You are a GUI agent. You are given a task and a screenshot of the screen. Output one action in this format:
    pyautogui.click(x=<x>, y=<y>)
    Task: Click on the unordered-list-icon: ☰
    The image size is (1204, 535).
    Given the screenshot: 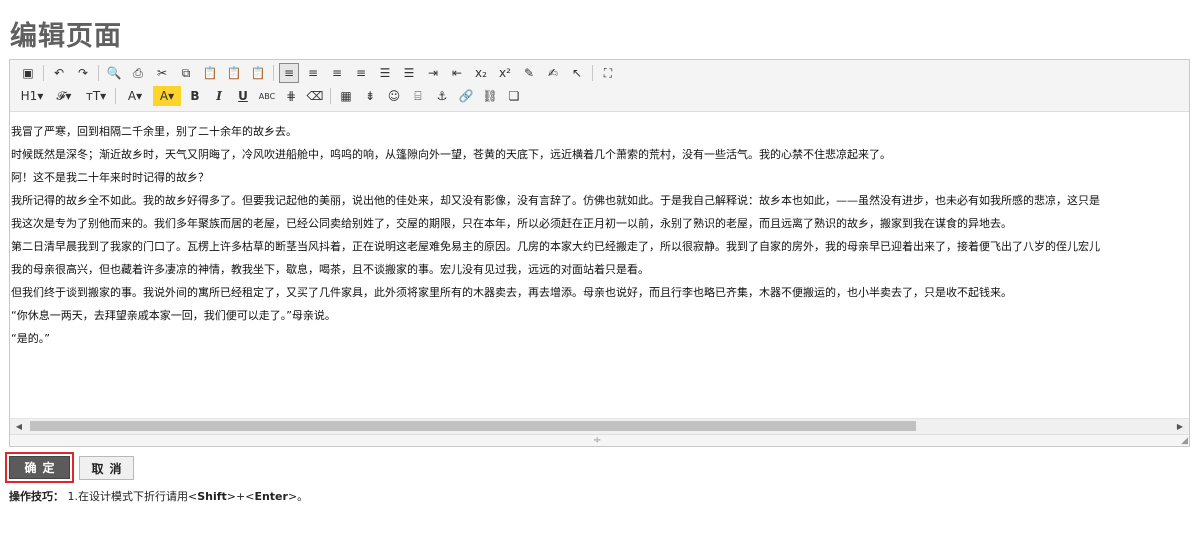 What is the action you would take?
    pyautogui.click(x=409, y=73)
    